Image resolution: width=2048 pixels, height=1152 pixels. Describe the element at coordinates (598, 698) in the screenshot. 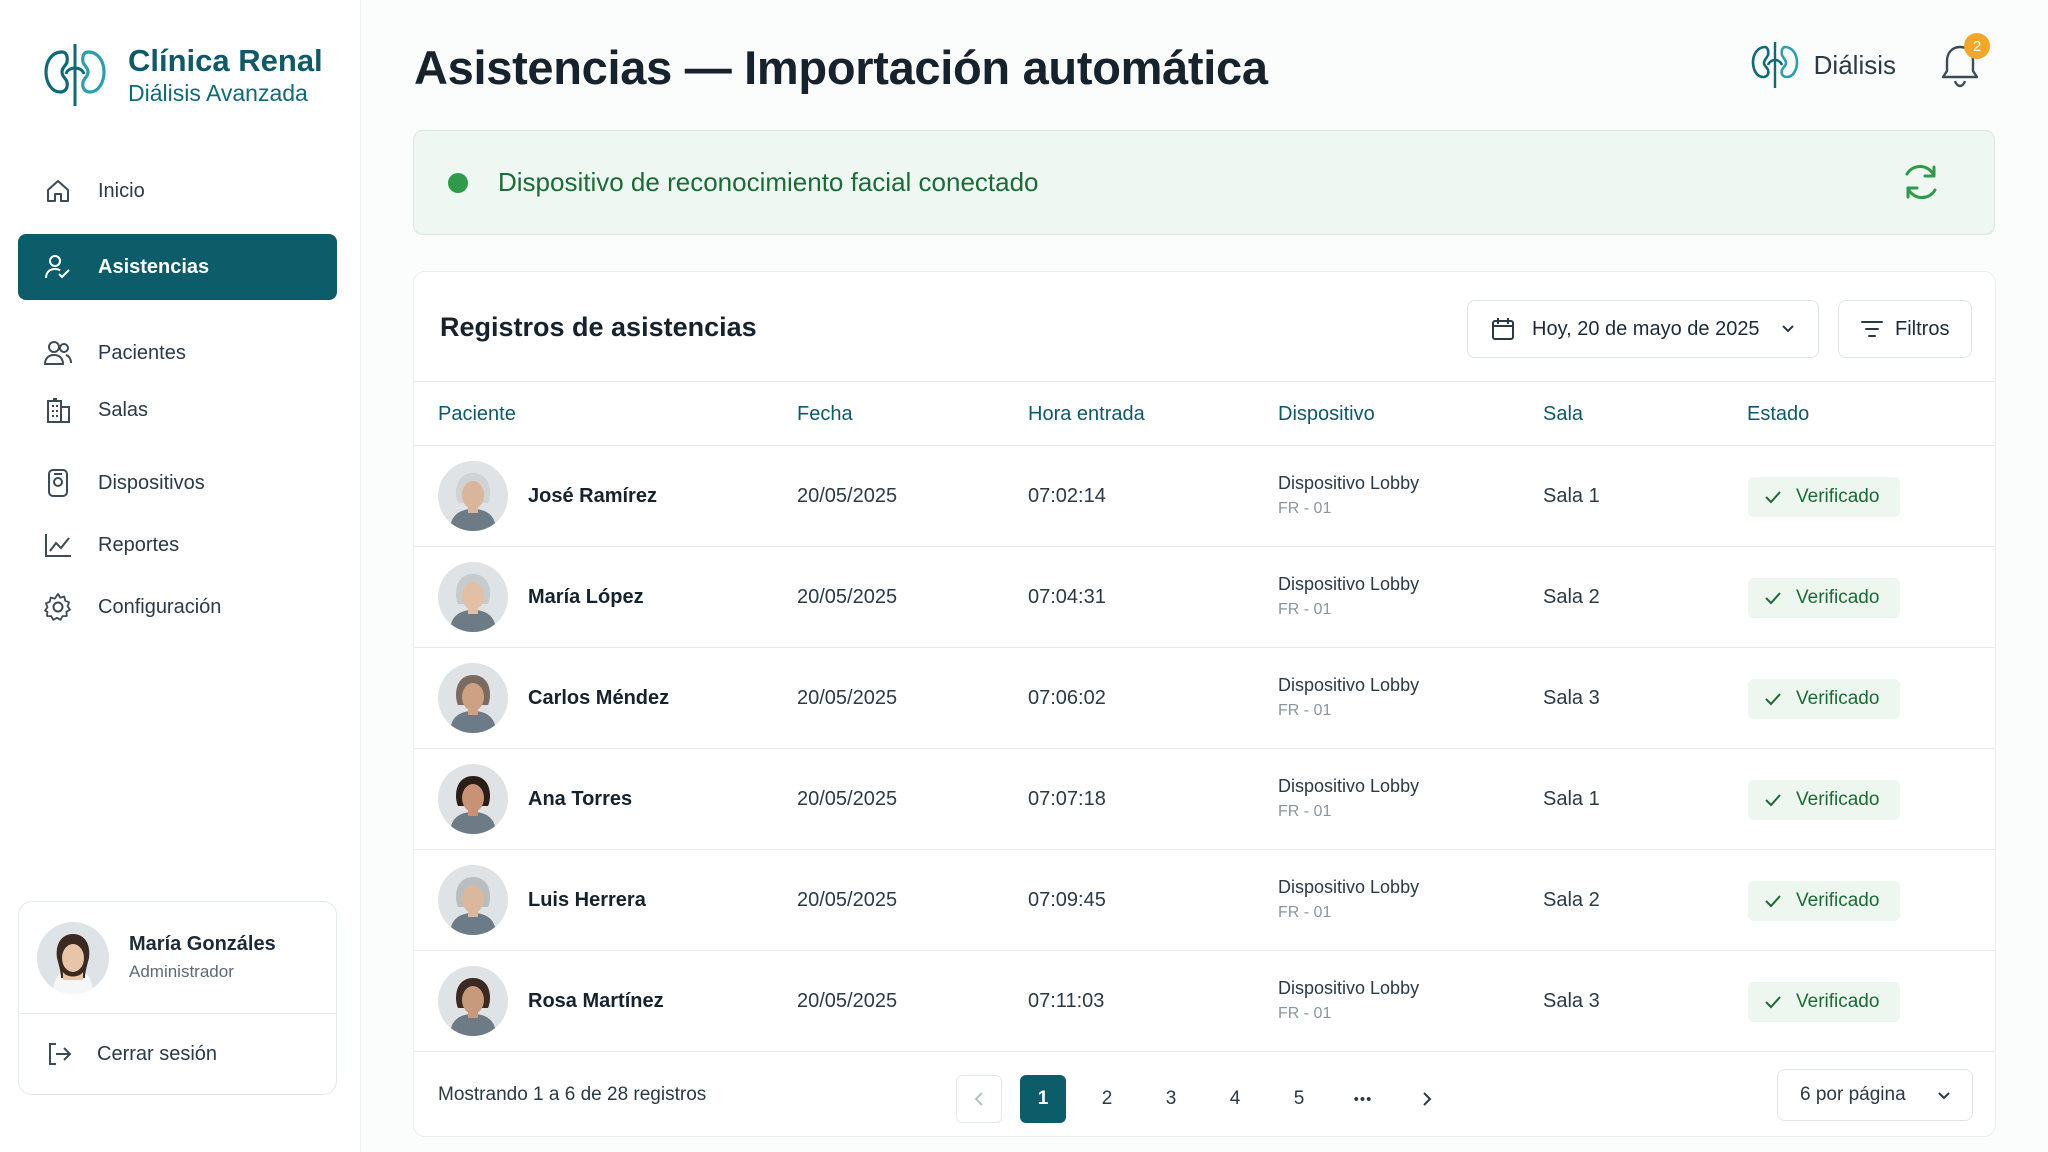

I see `patient-name: Carlos Méndez` at that location.